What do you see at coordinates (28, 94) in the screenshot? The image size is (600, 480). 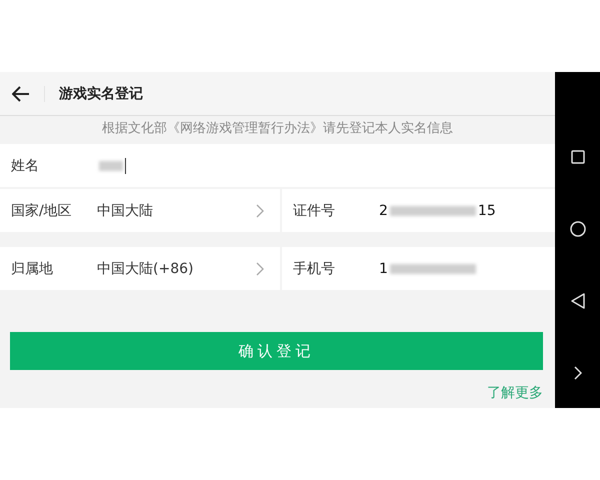 I see `back-arrow-icon` at bounding box center [28, 94].